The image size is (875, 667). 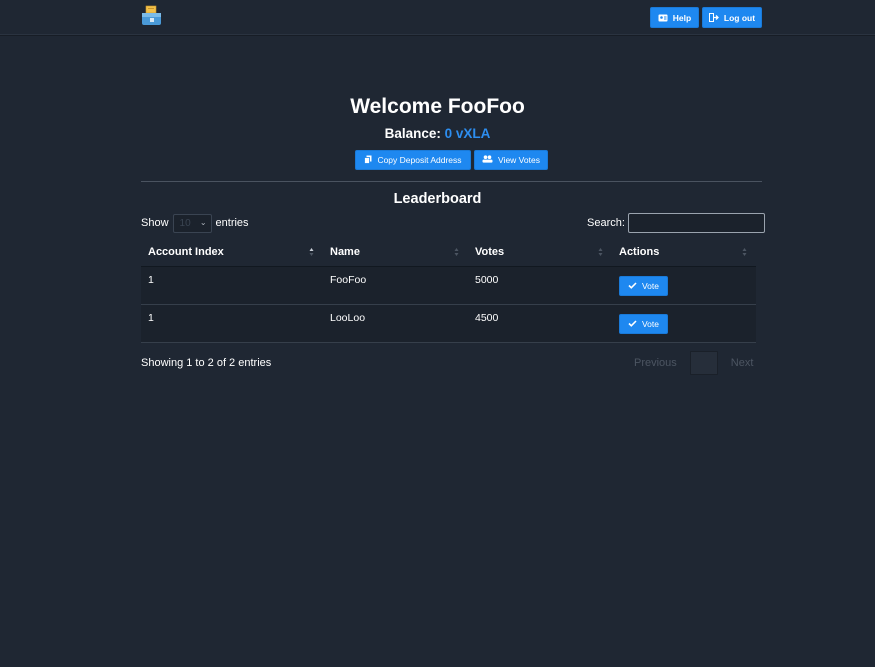 I want to click on chevron-down-icon: ⌄, so click(x=203, y=222).